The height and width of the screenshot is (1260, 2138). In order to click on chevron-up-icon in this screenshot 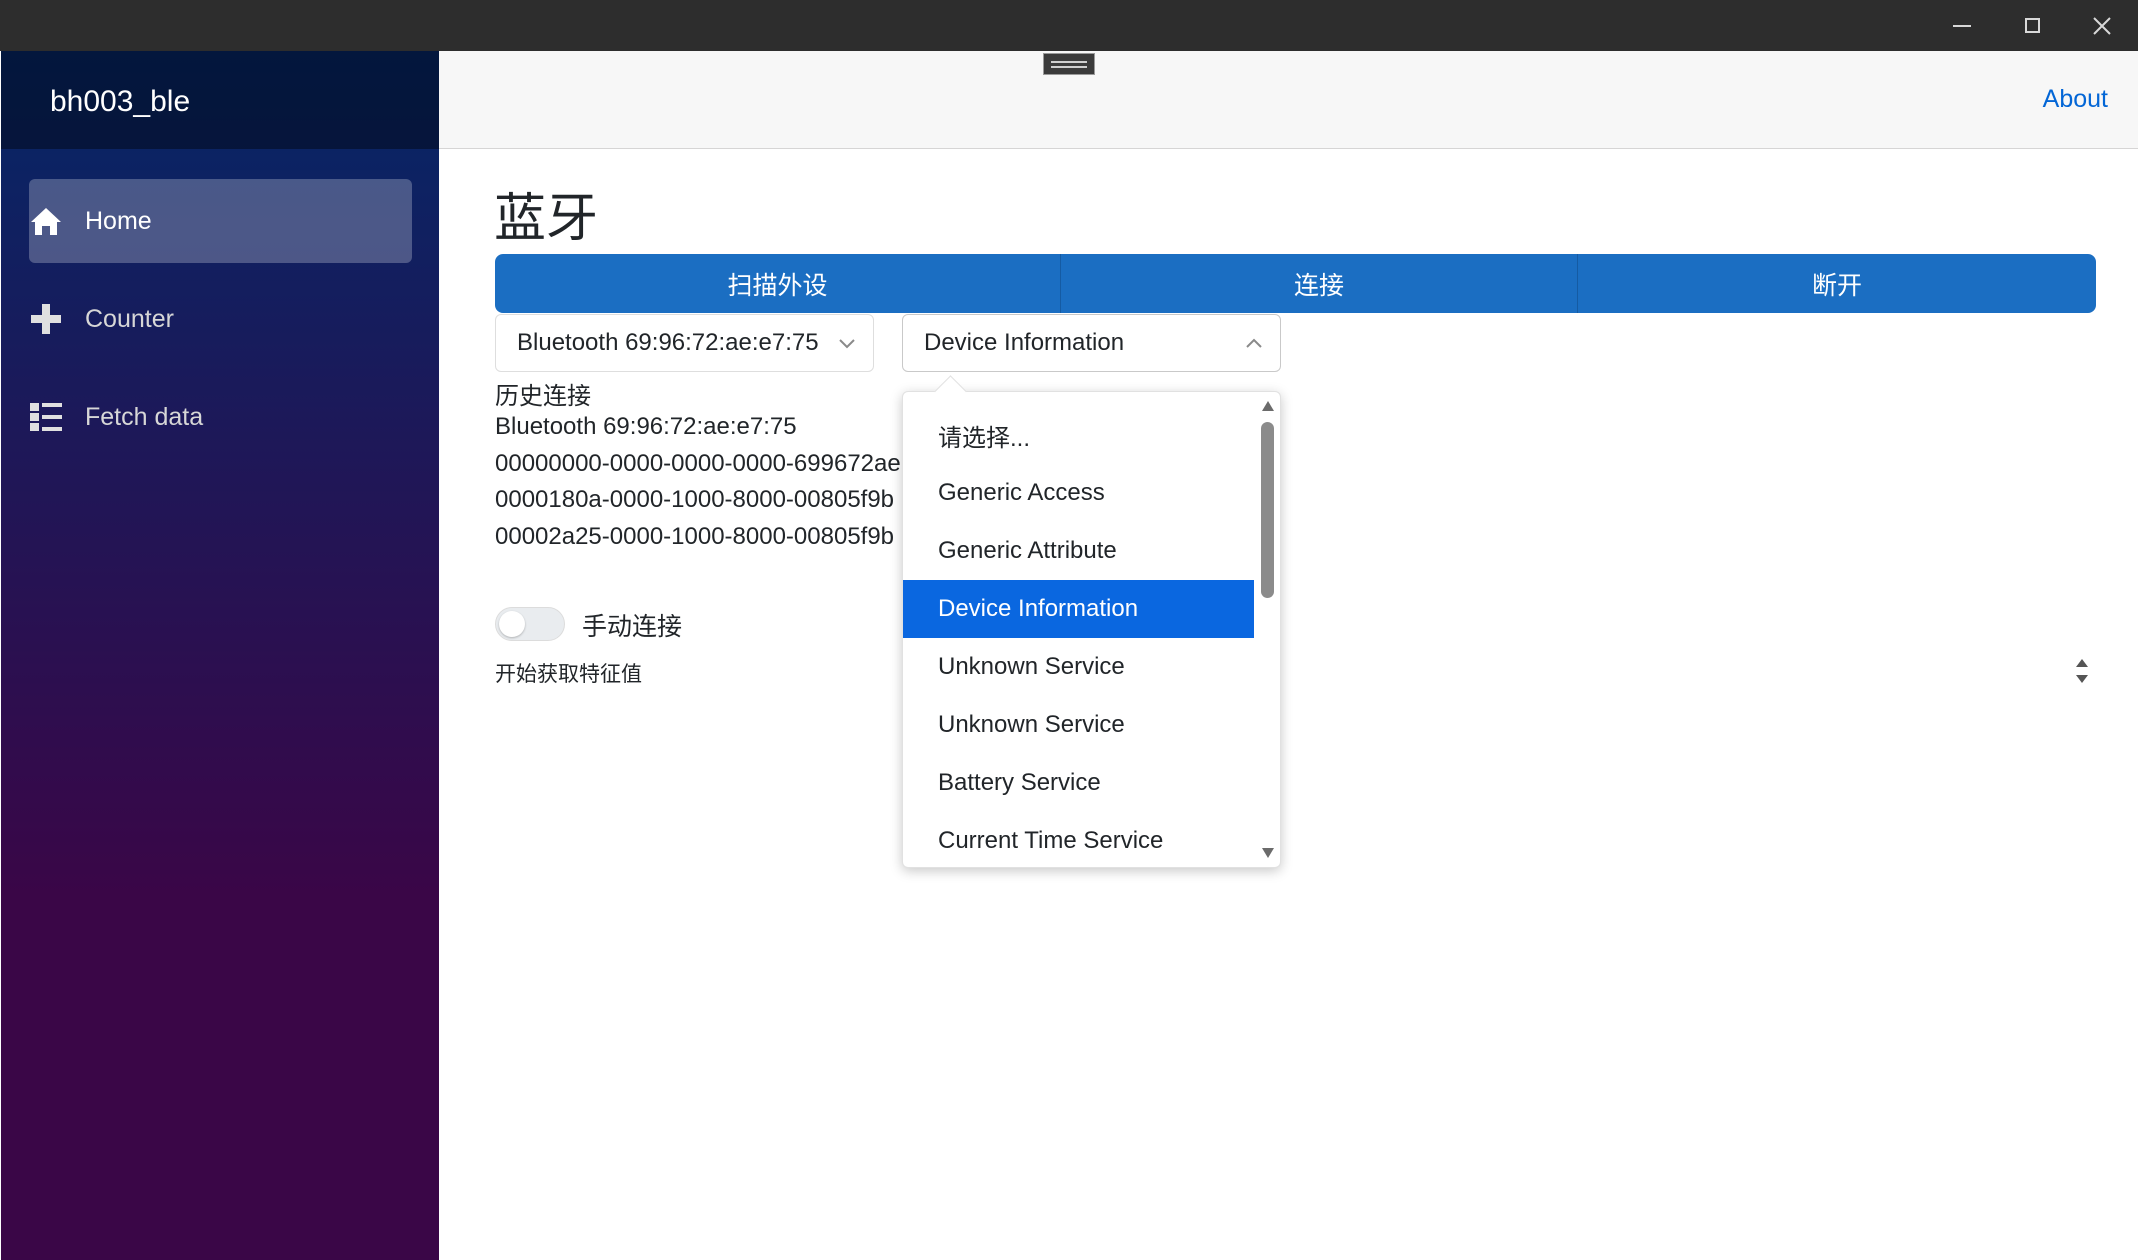, I will do `click(1254, 343)`.